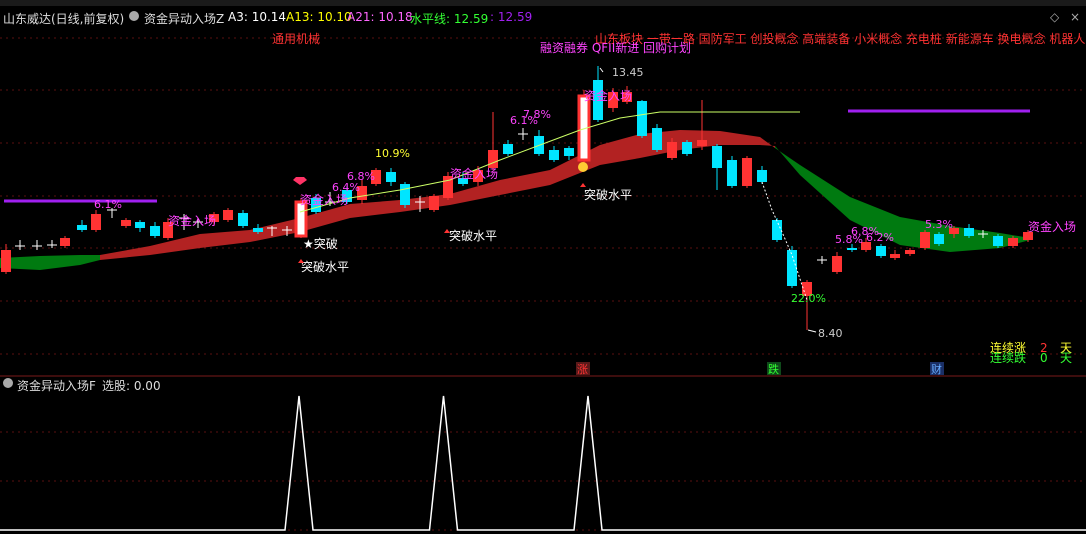  What do you see at coordinates (808, 298) in the screenshot?
I see `pct-label-7: 22.0%` at bounding box center [808, 298].